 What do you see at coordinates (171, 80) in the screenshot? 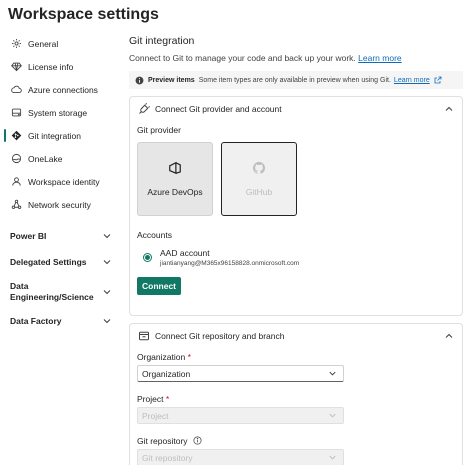
I see `banner-title: Preview items` at bounding box center [171, 80].